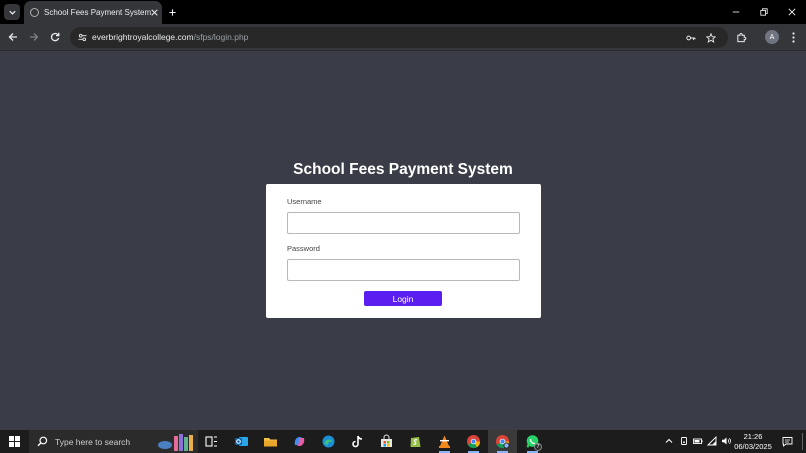 Image resolution: width=806 pixels, height=453 pixels. I want to click on vlc-app, so click(444, 441).